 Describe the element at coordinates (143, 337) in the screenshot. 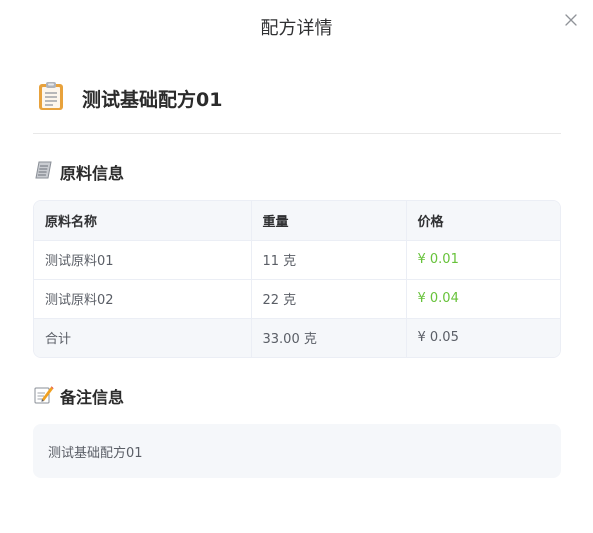

I see `total-label: 合计` at that location.